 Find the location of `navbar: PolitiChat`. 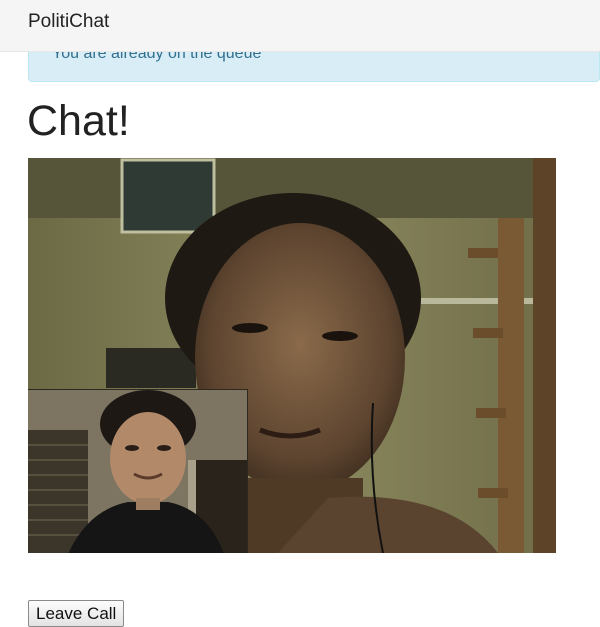

navbar: PolitiChat is located at coordinates (300, 26).